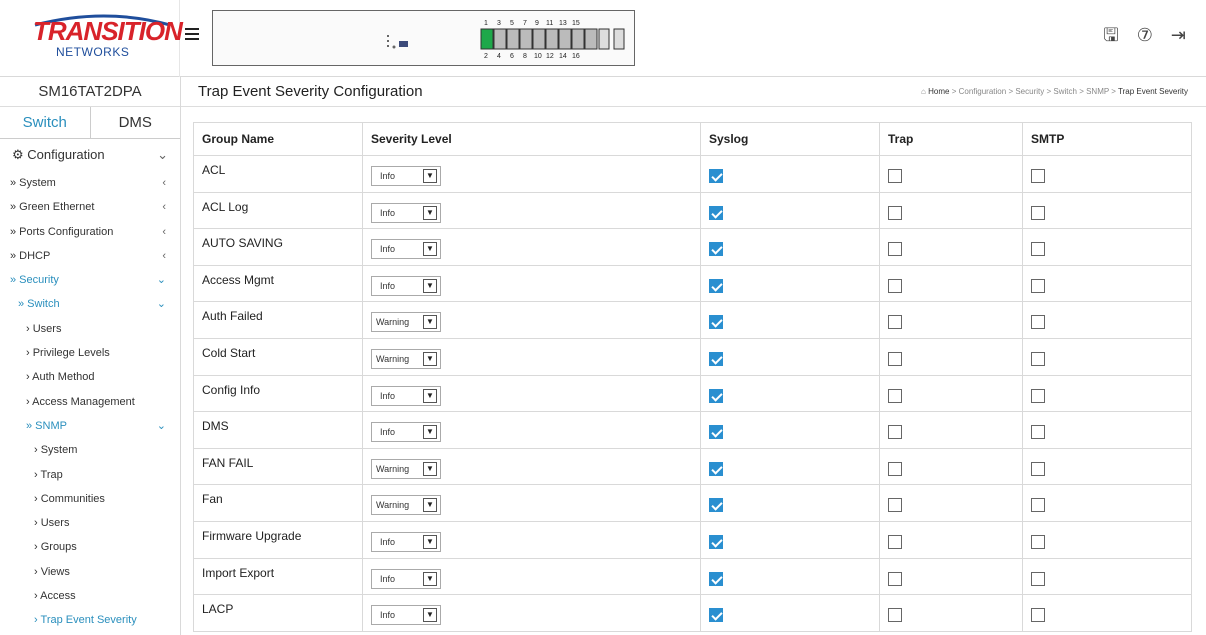 The height and width of the screenshot is (635, 1206). Describe the element at coordinates (45, 122) in the screenshot. I see `tab-switch: Switch` at that location.